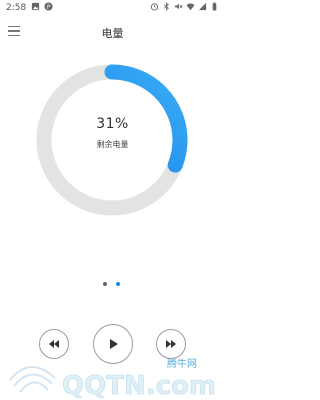  I want to click on mute-icon, so click(178, 6).